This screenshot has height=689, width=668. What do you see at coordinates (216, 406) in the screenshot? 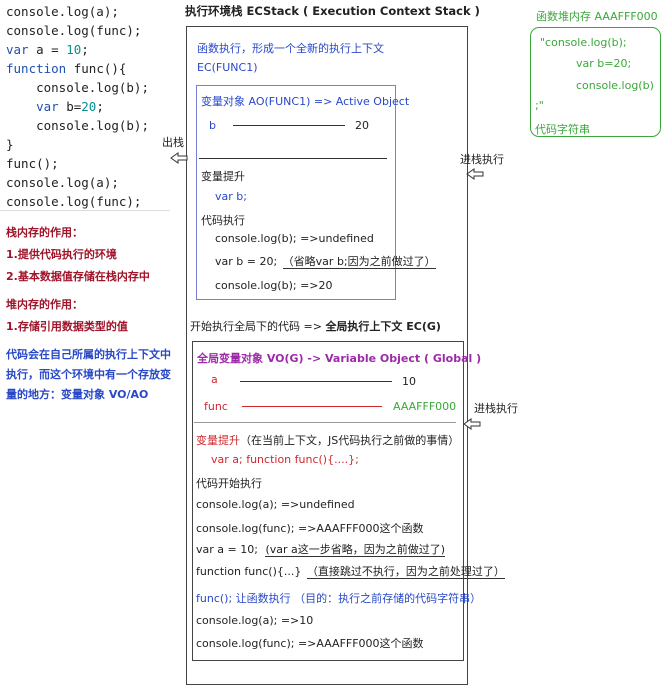
I see `vo-var-func: func` at bounding box center [216, 406].